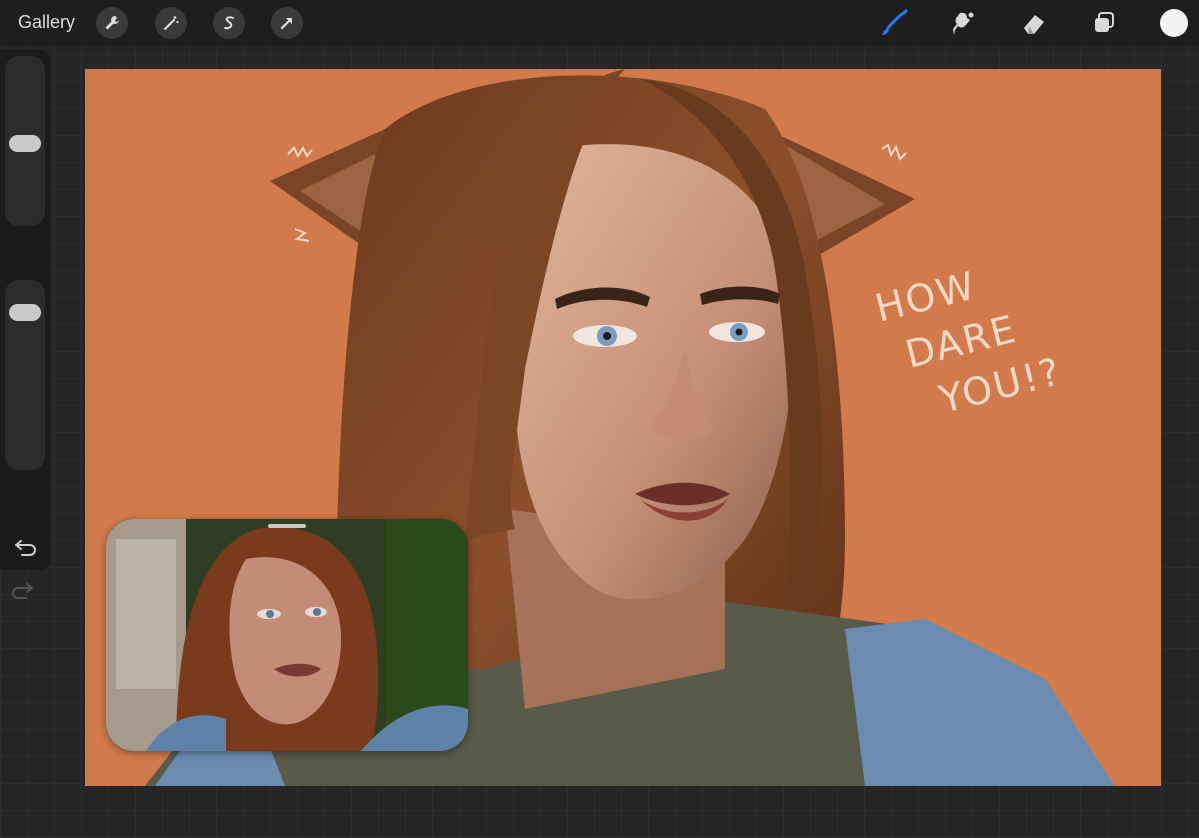 The image size is (1199, 838). I want to click on gallery-button: Gallery, so click(46, 22).